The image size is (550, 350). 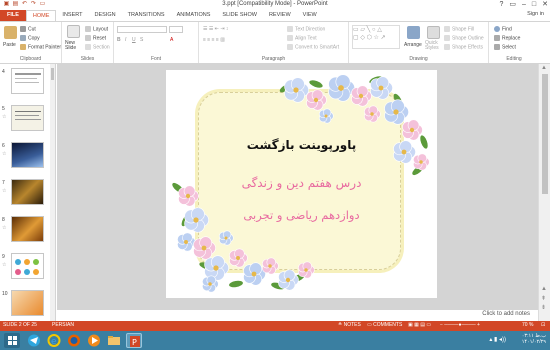 What do you see at coordinates (142, 29) in the screenshot?
I see `font-family-select` at bounding box center [142, 29].